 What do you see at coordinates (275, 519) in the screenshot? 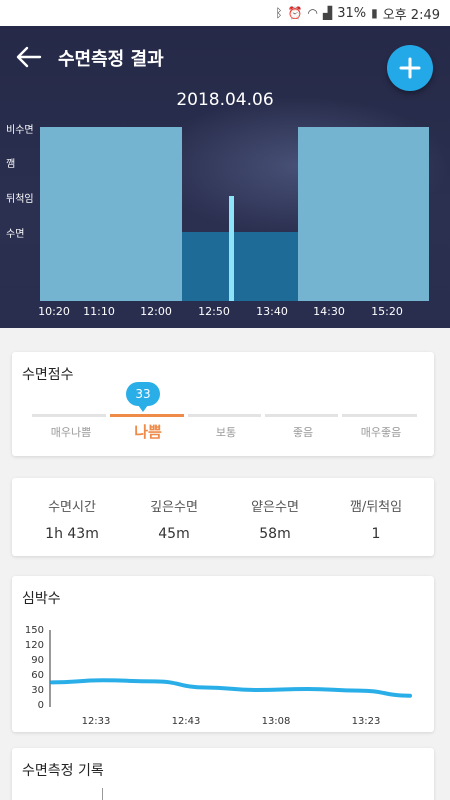
I see `stat-light-sleep: 얕은수면 58m` at bounding box center [275, 519].